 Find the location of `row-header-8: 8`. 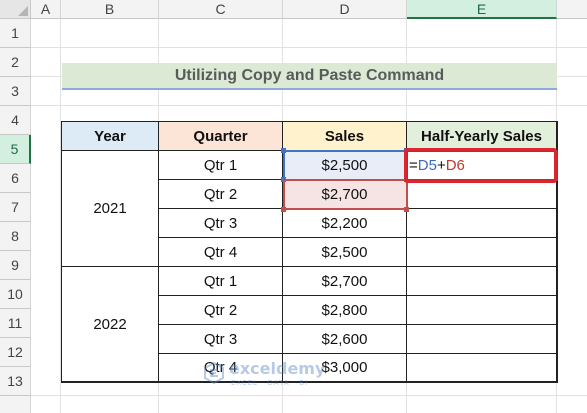

row-header-8: 8 is located at coordinates (15, 236).